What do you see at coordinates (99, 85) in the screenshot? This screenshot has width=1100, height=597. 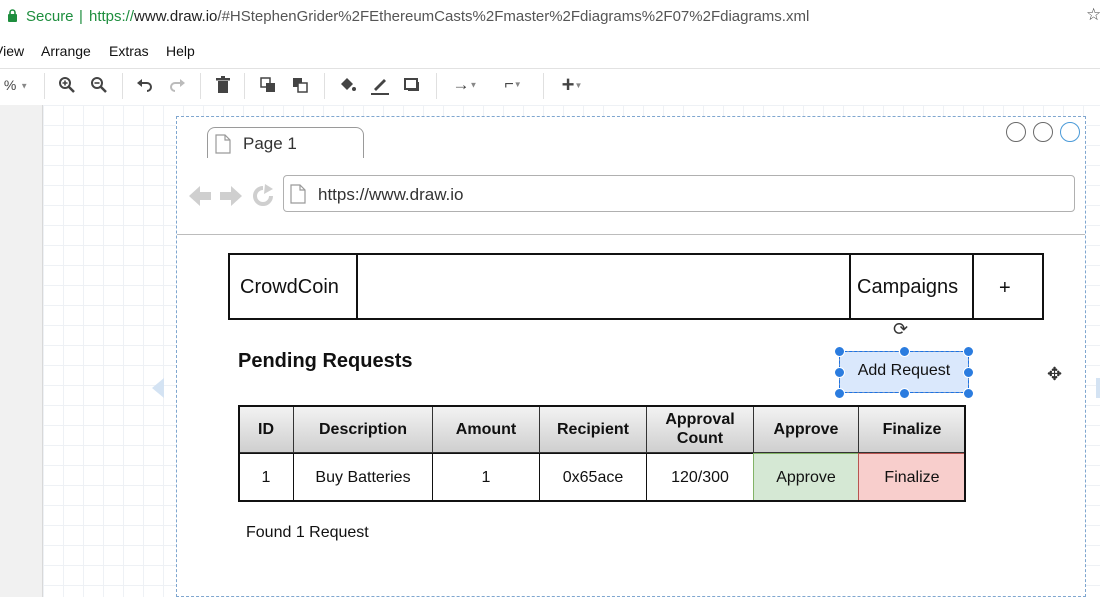 I see `zoom-out-icon` at bounding box center [99, 85].